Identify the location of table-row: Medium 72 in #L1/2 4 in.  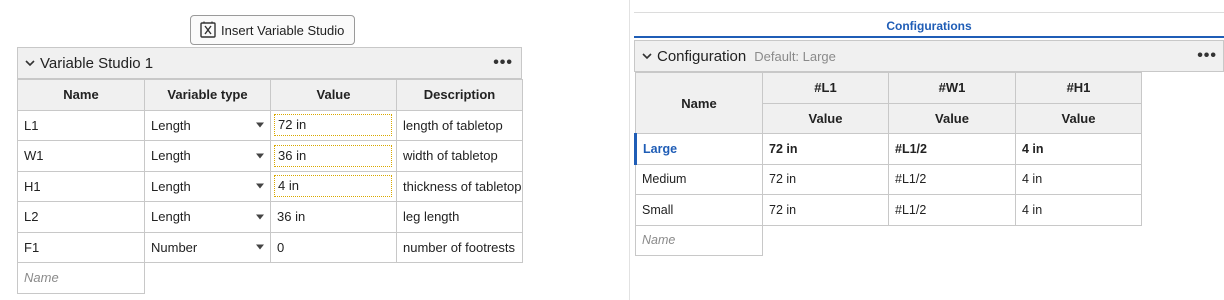
(888, 179).